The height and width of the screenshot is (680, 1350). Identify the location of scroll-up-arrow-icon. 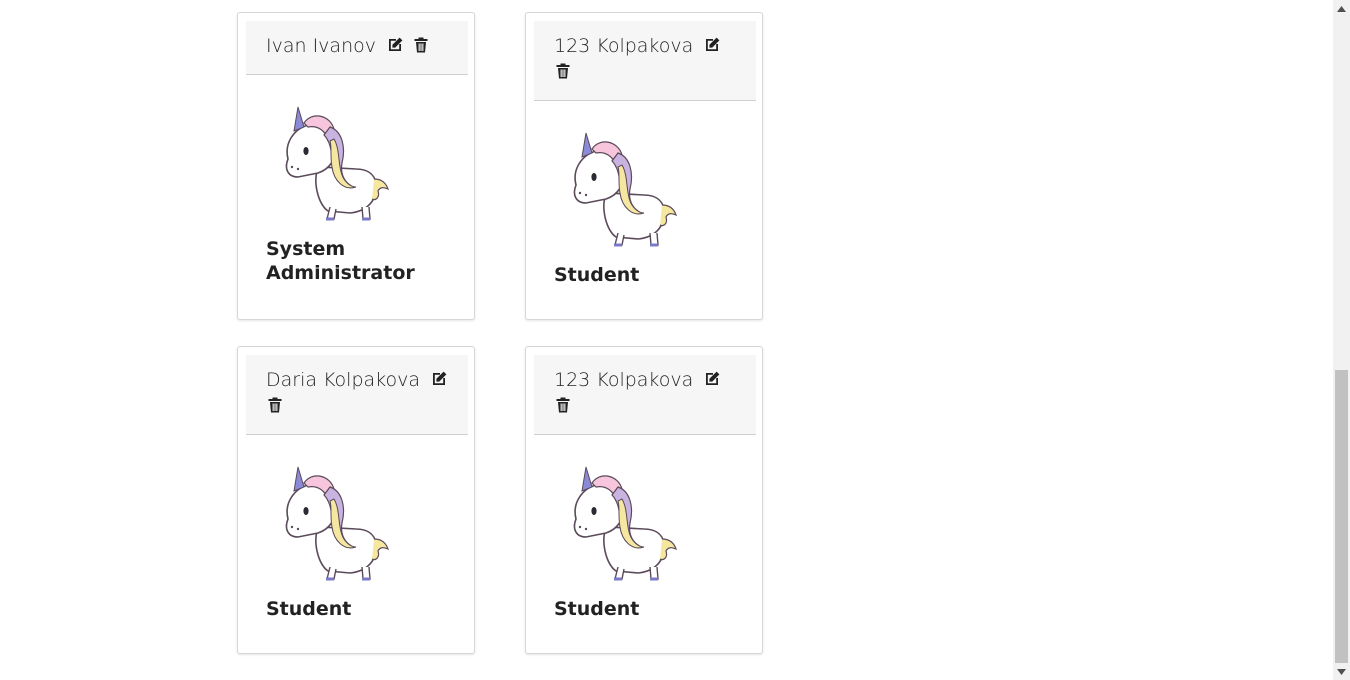
(1341, 8).